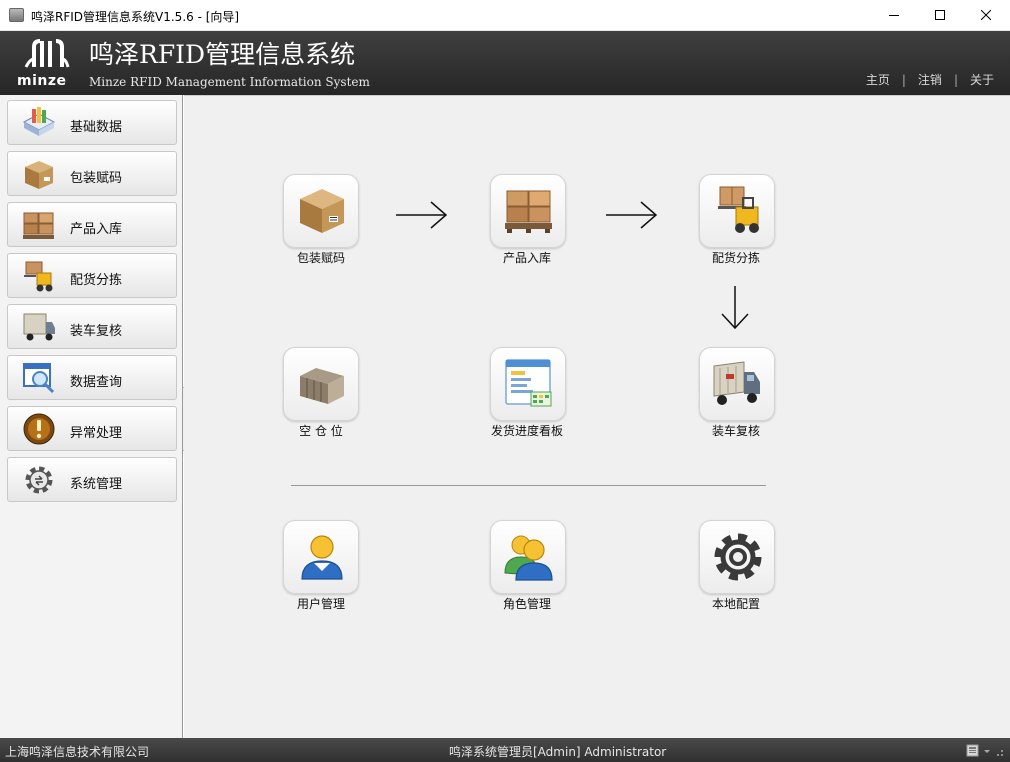 This screenshot has width=1010, height=762. I want to click on sidebar-item-label: 数据查询, so click(96, 382).